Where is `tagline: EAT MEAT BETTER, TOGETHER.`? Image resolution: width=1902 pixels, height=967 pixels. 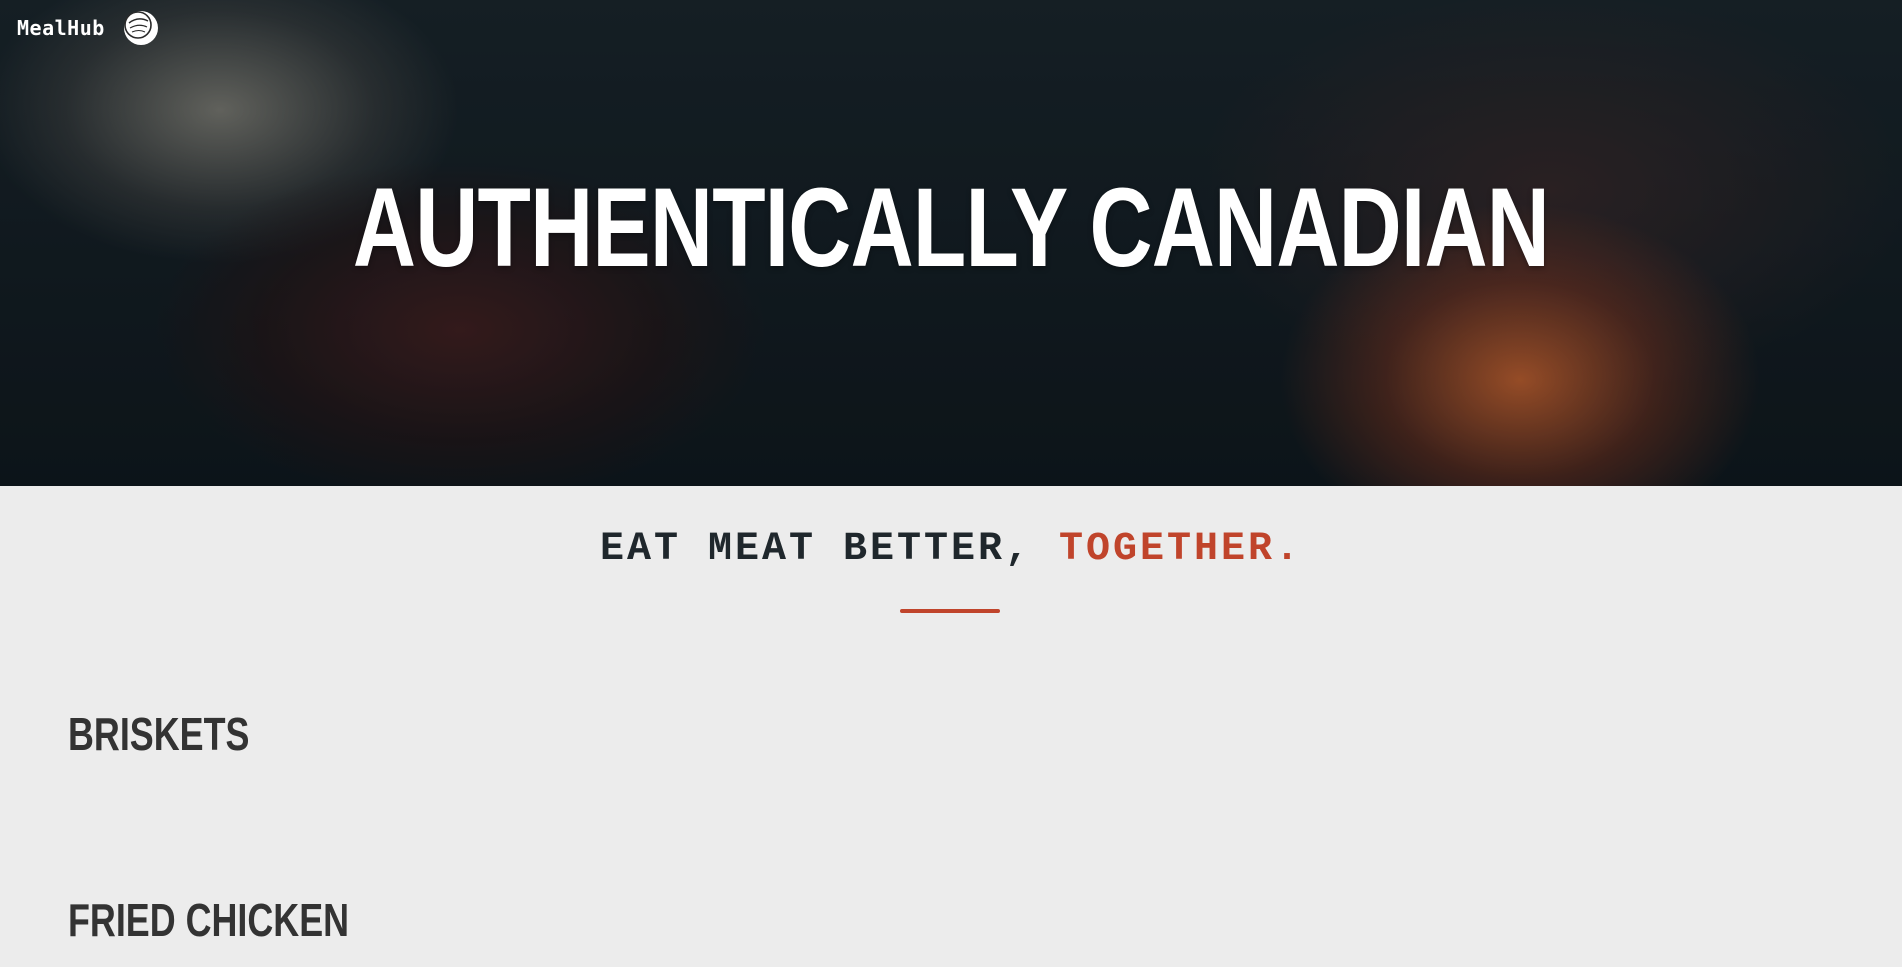
tagline: EAT MEAT BETTER, TOGETHER. is located at coordinates (951, 549).